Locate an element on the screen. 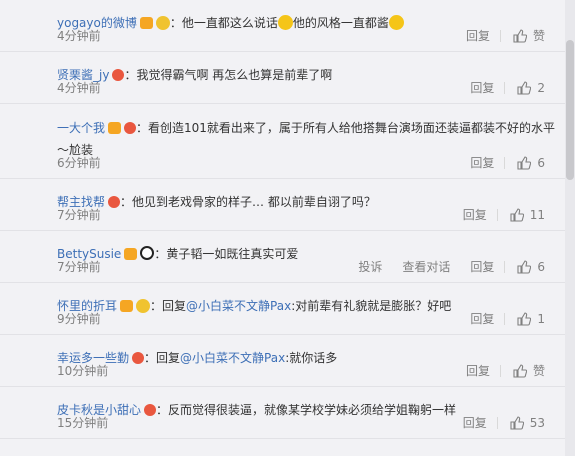 This screenshot has width=575, height=456. like-count: 2 is located at coordinates (541, 88).